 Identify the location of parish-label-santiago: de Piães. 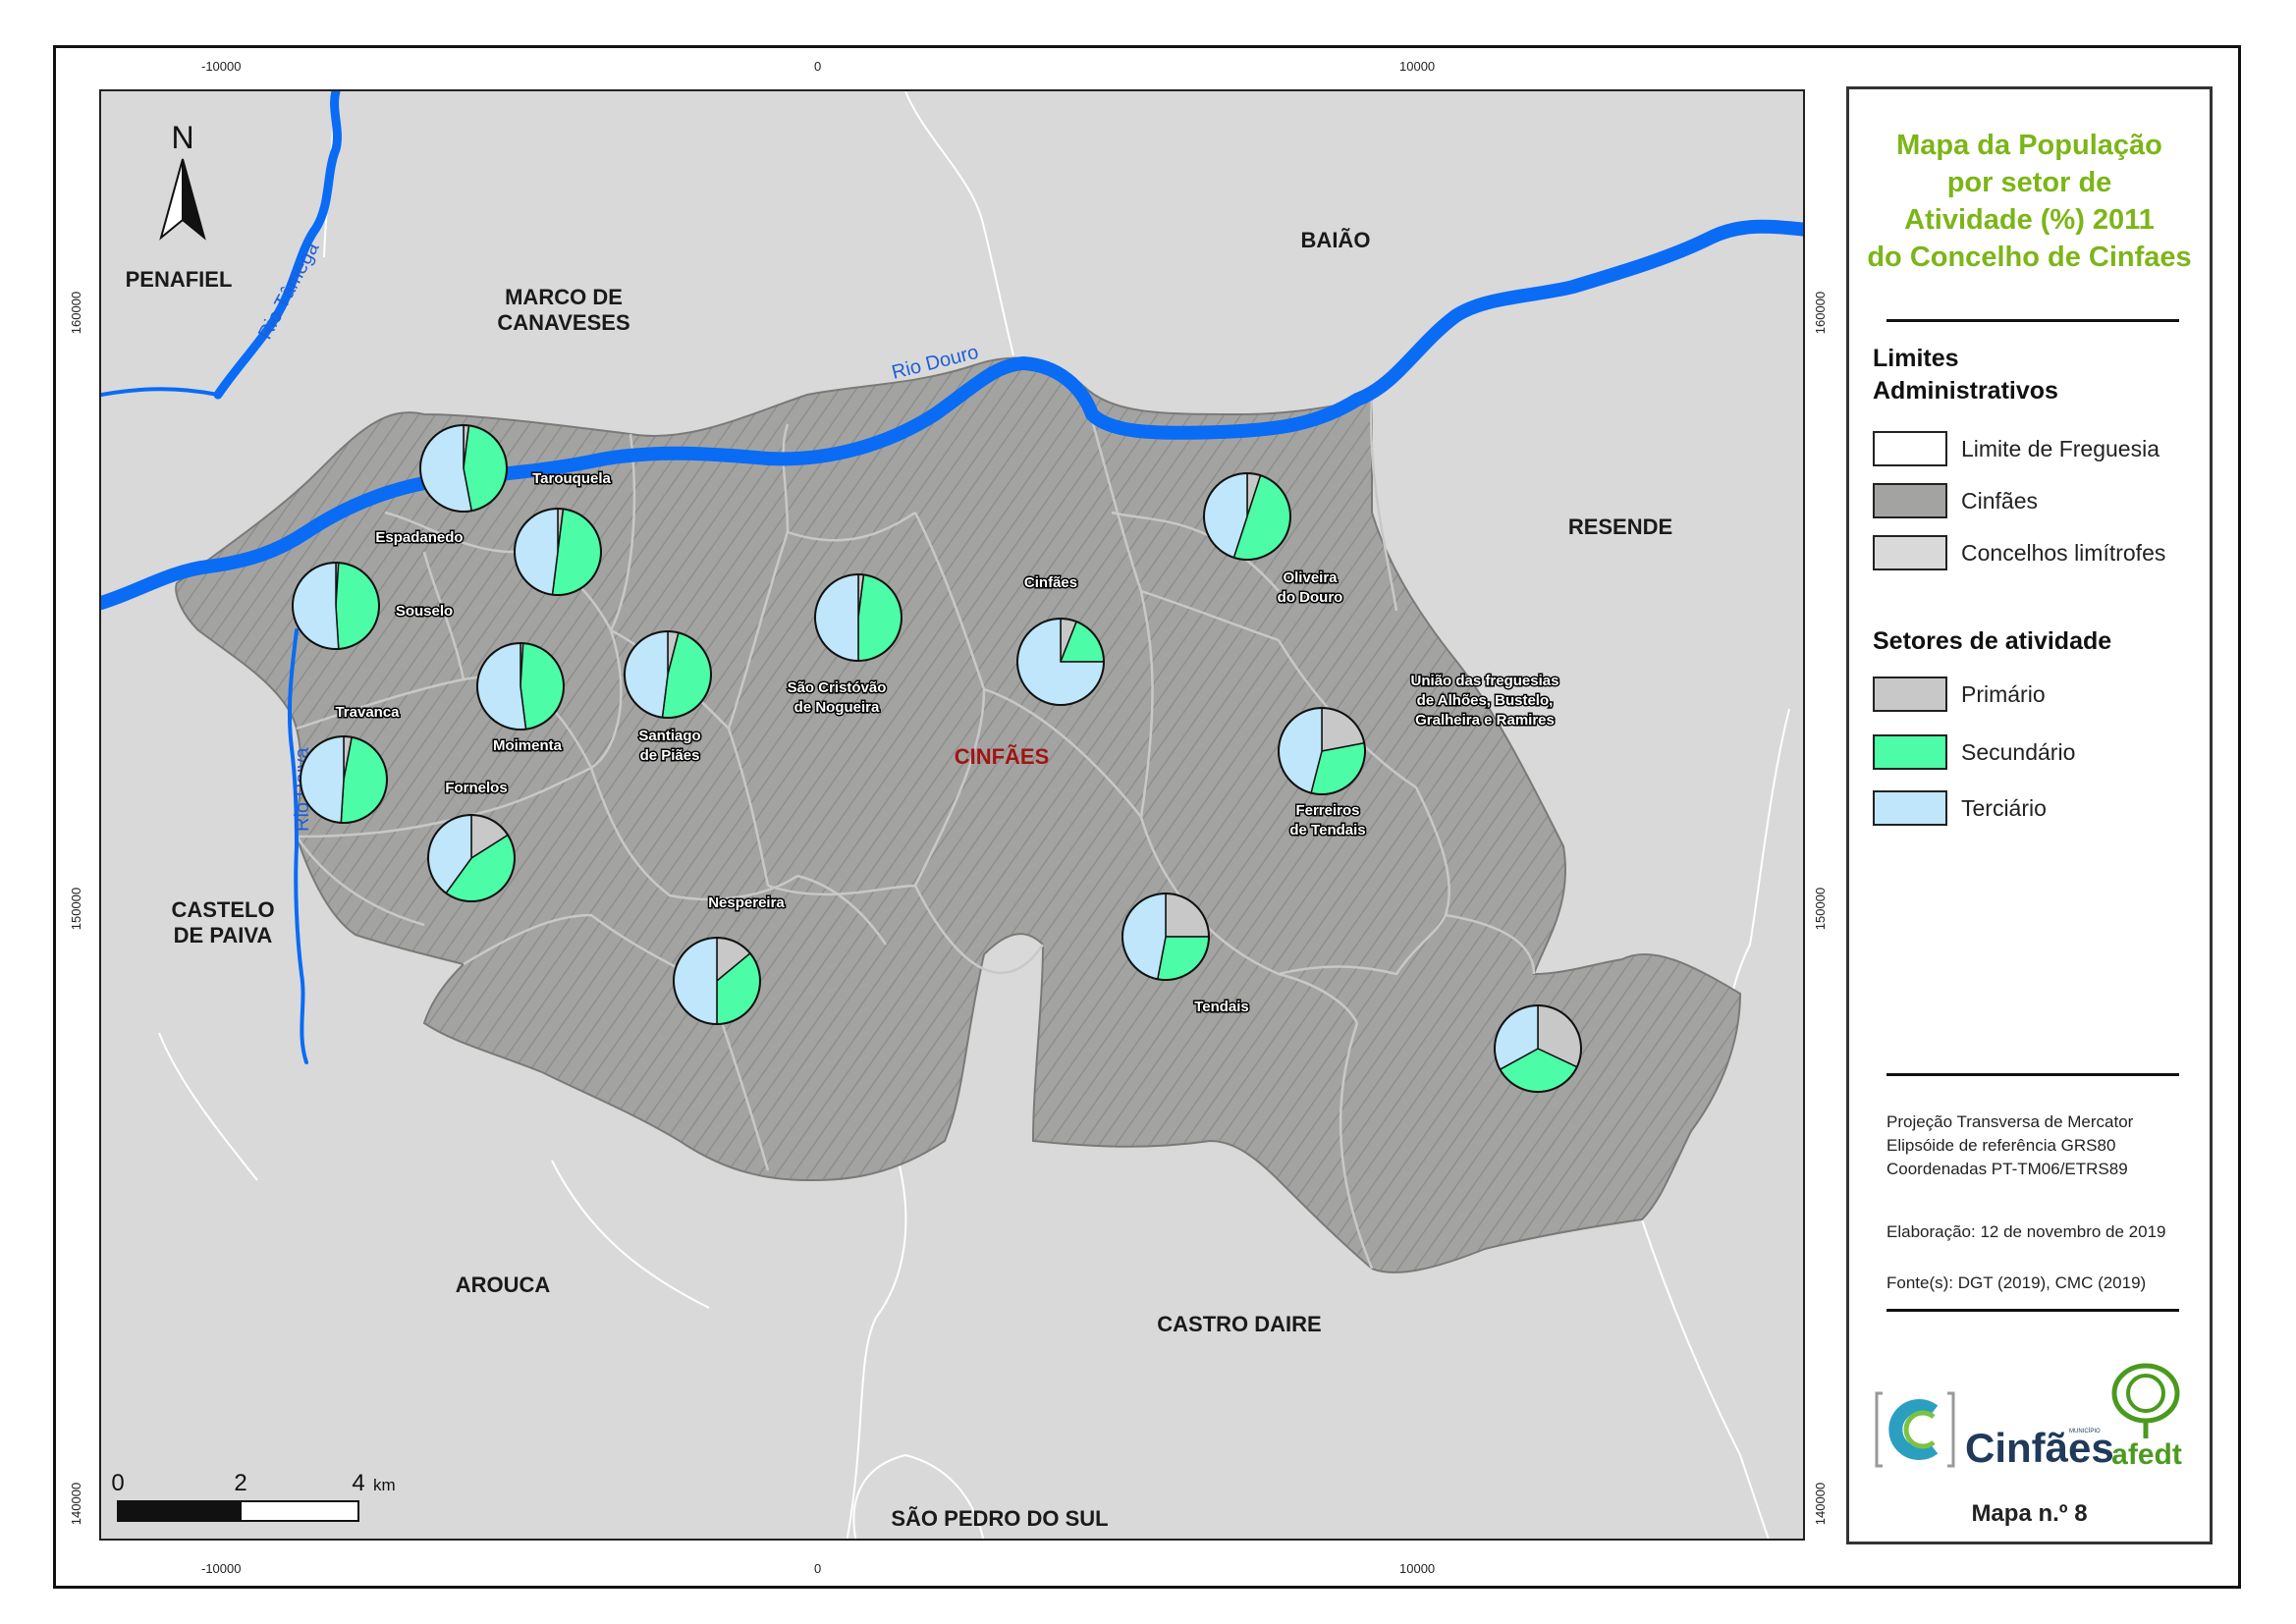
(670, 755).